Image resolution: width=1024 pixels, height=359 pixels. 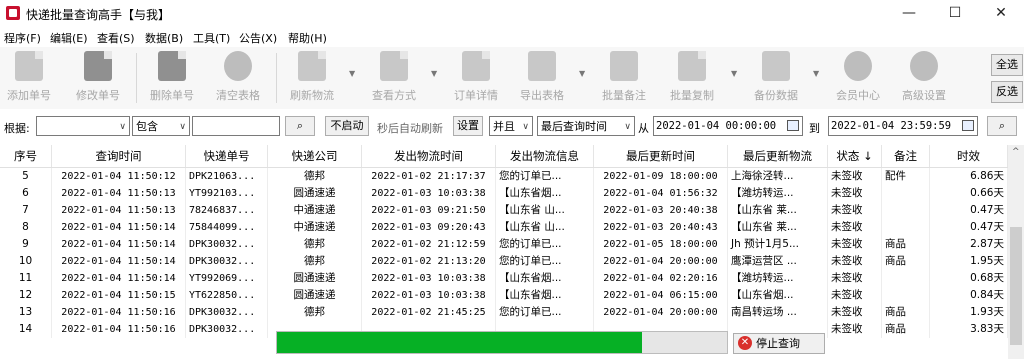 I want to click on export-table-button: 导出表格, so click(x=542, y=79).